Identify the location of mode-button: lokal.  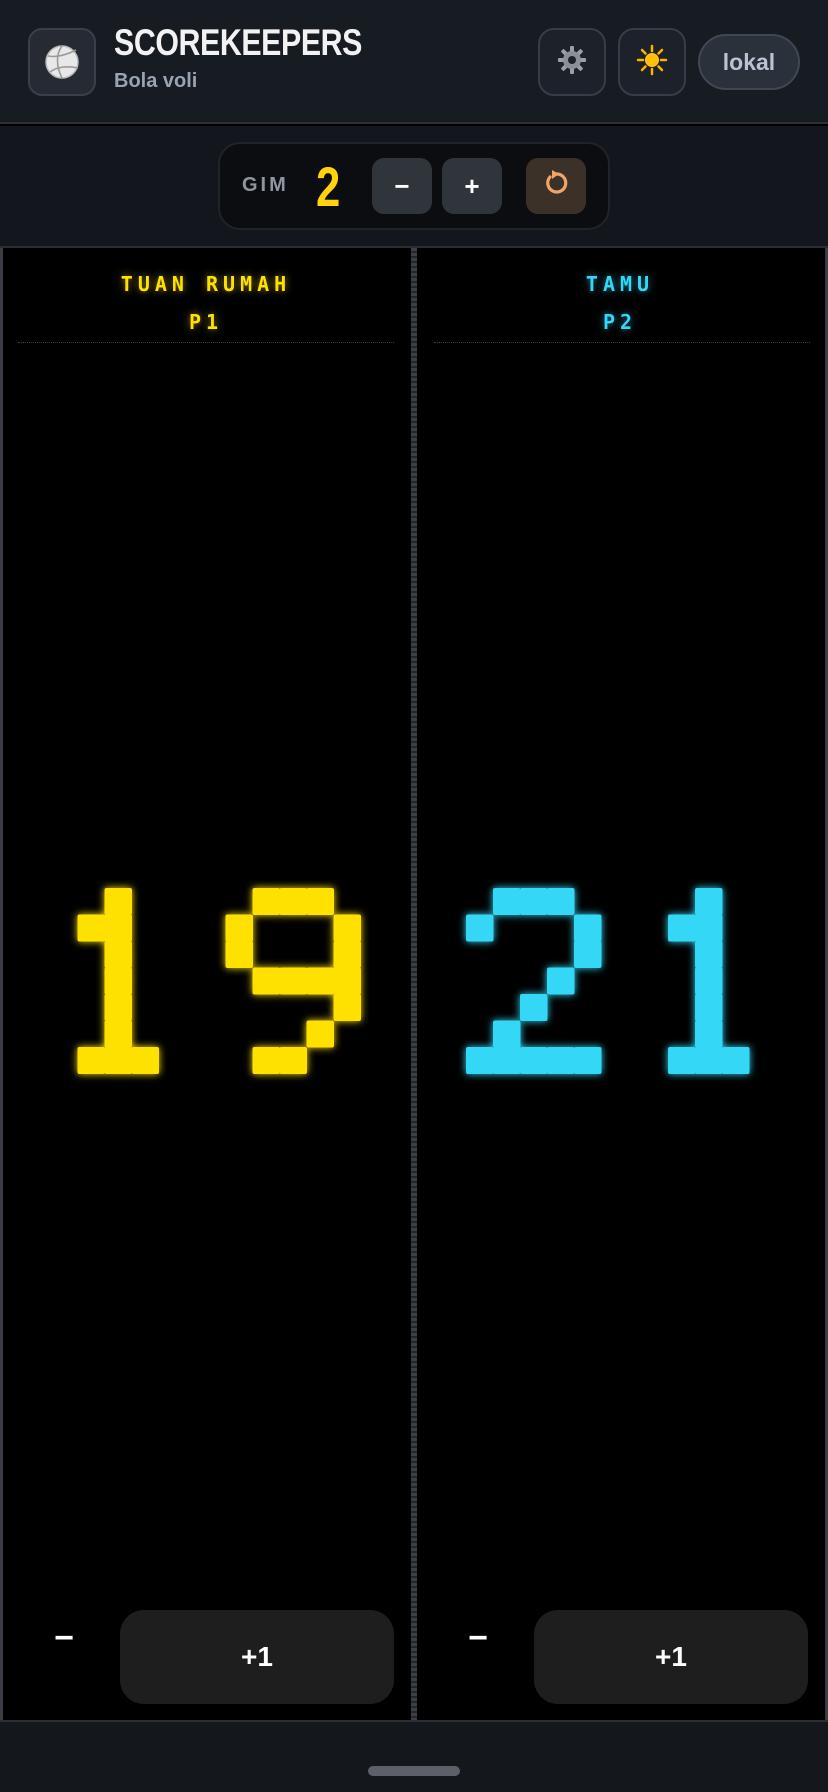
(749, 62).